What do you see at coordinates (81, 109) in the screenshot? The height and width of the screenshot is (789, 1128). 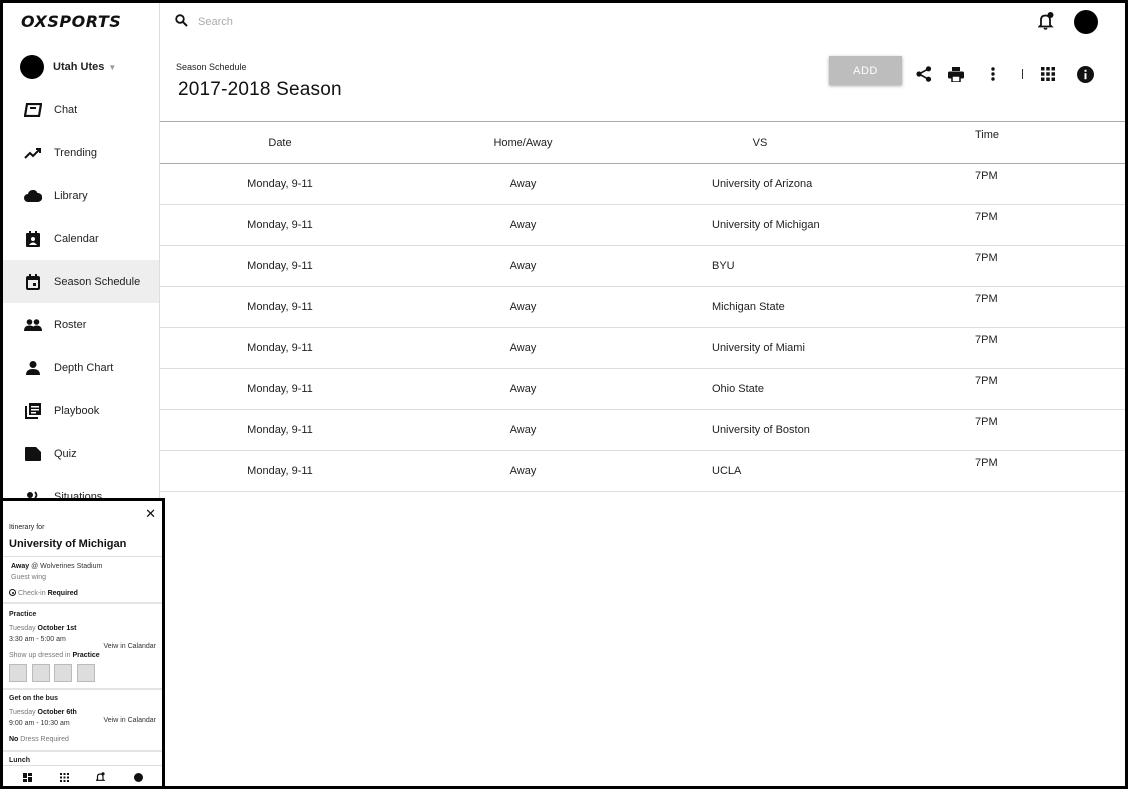 I see `sidebar-item-chat: Chat` at bounding box center [81, 109].